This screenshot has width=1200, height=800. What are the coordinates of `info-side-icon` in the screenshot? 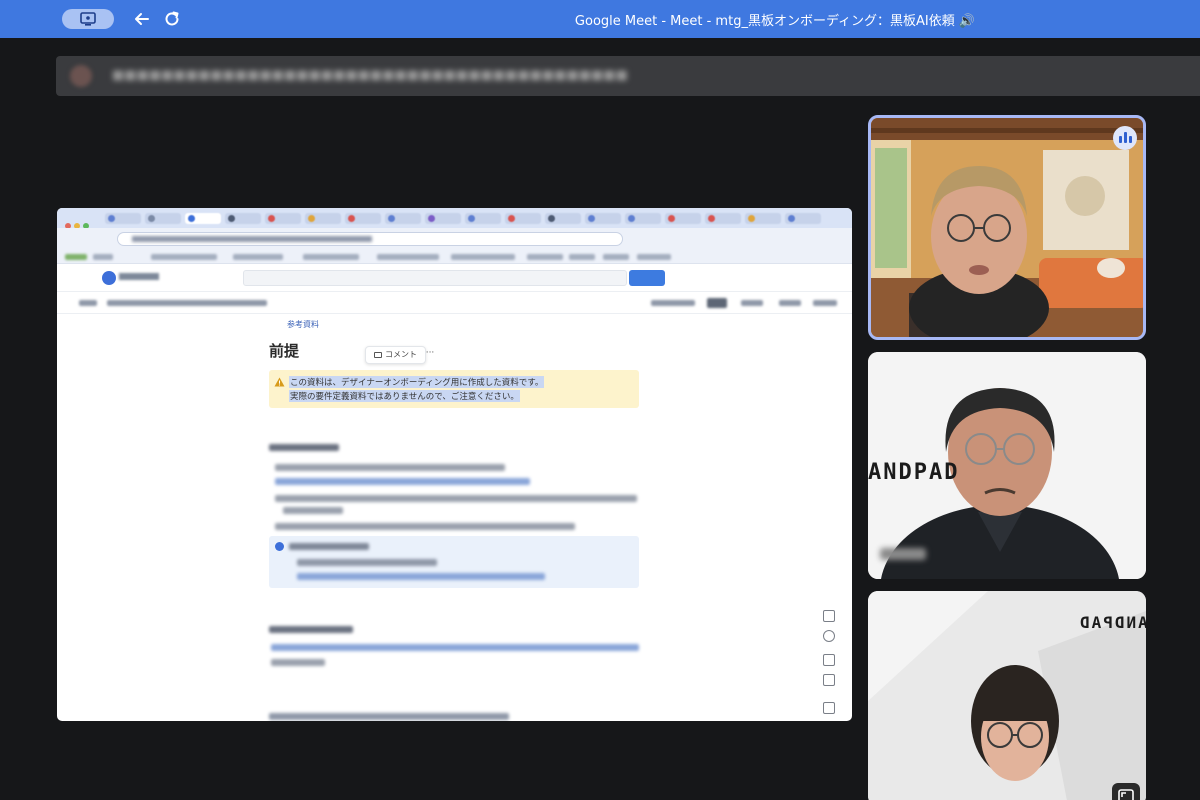 It's located at (829, 636).